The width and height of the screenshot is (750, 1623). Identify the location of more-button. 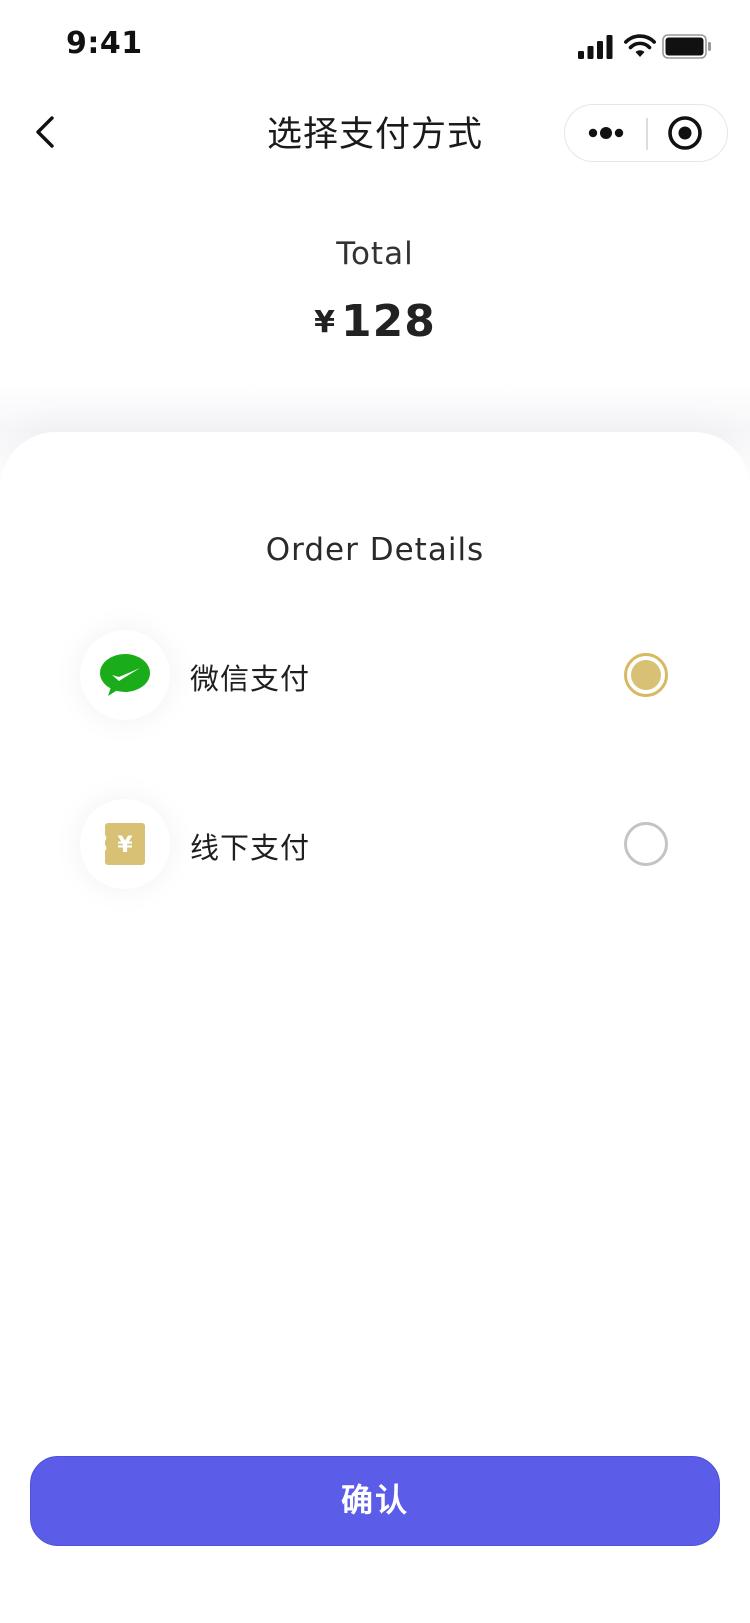
(606, 133).